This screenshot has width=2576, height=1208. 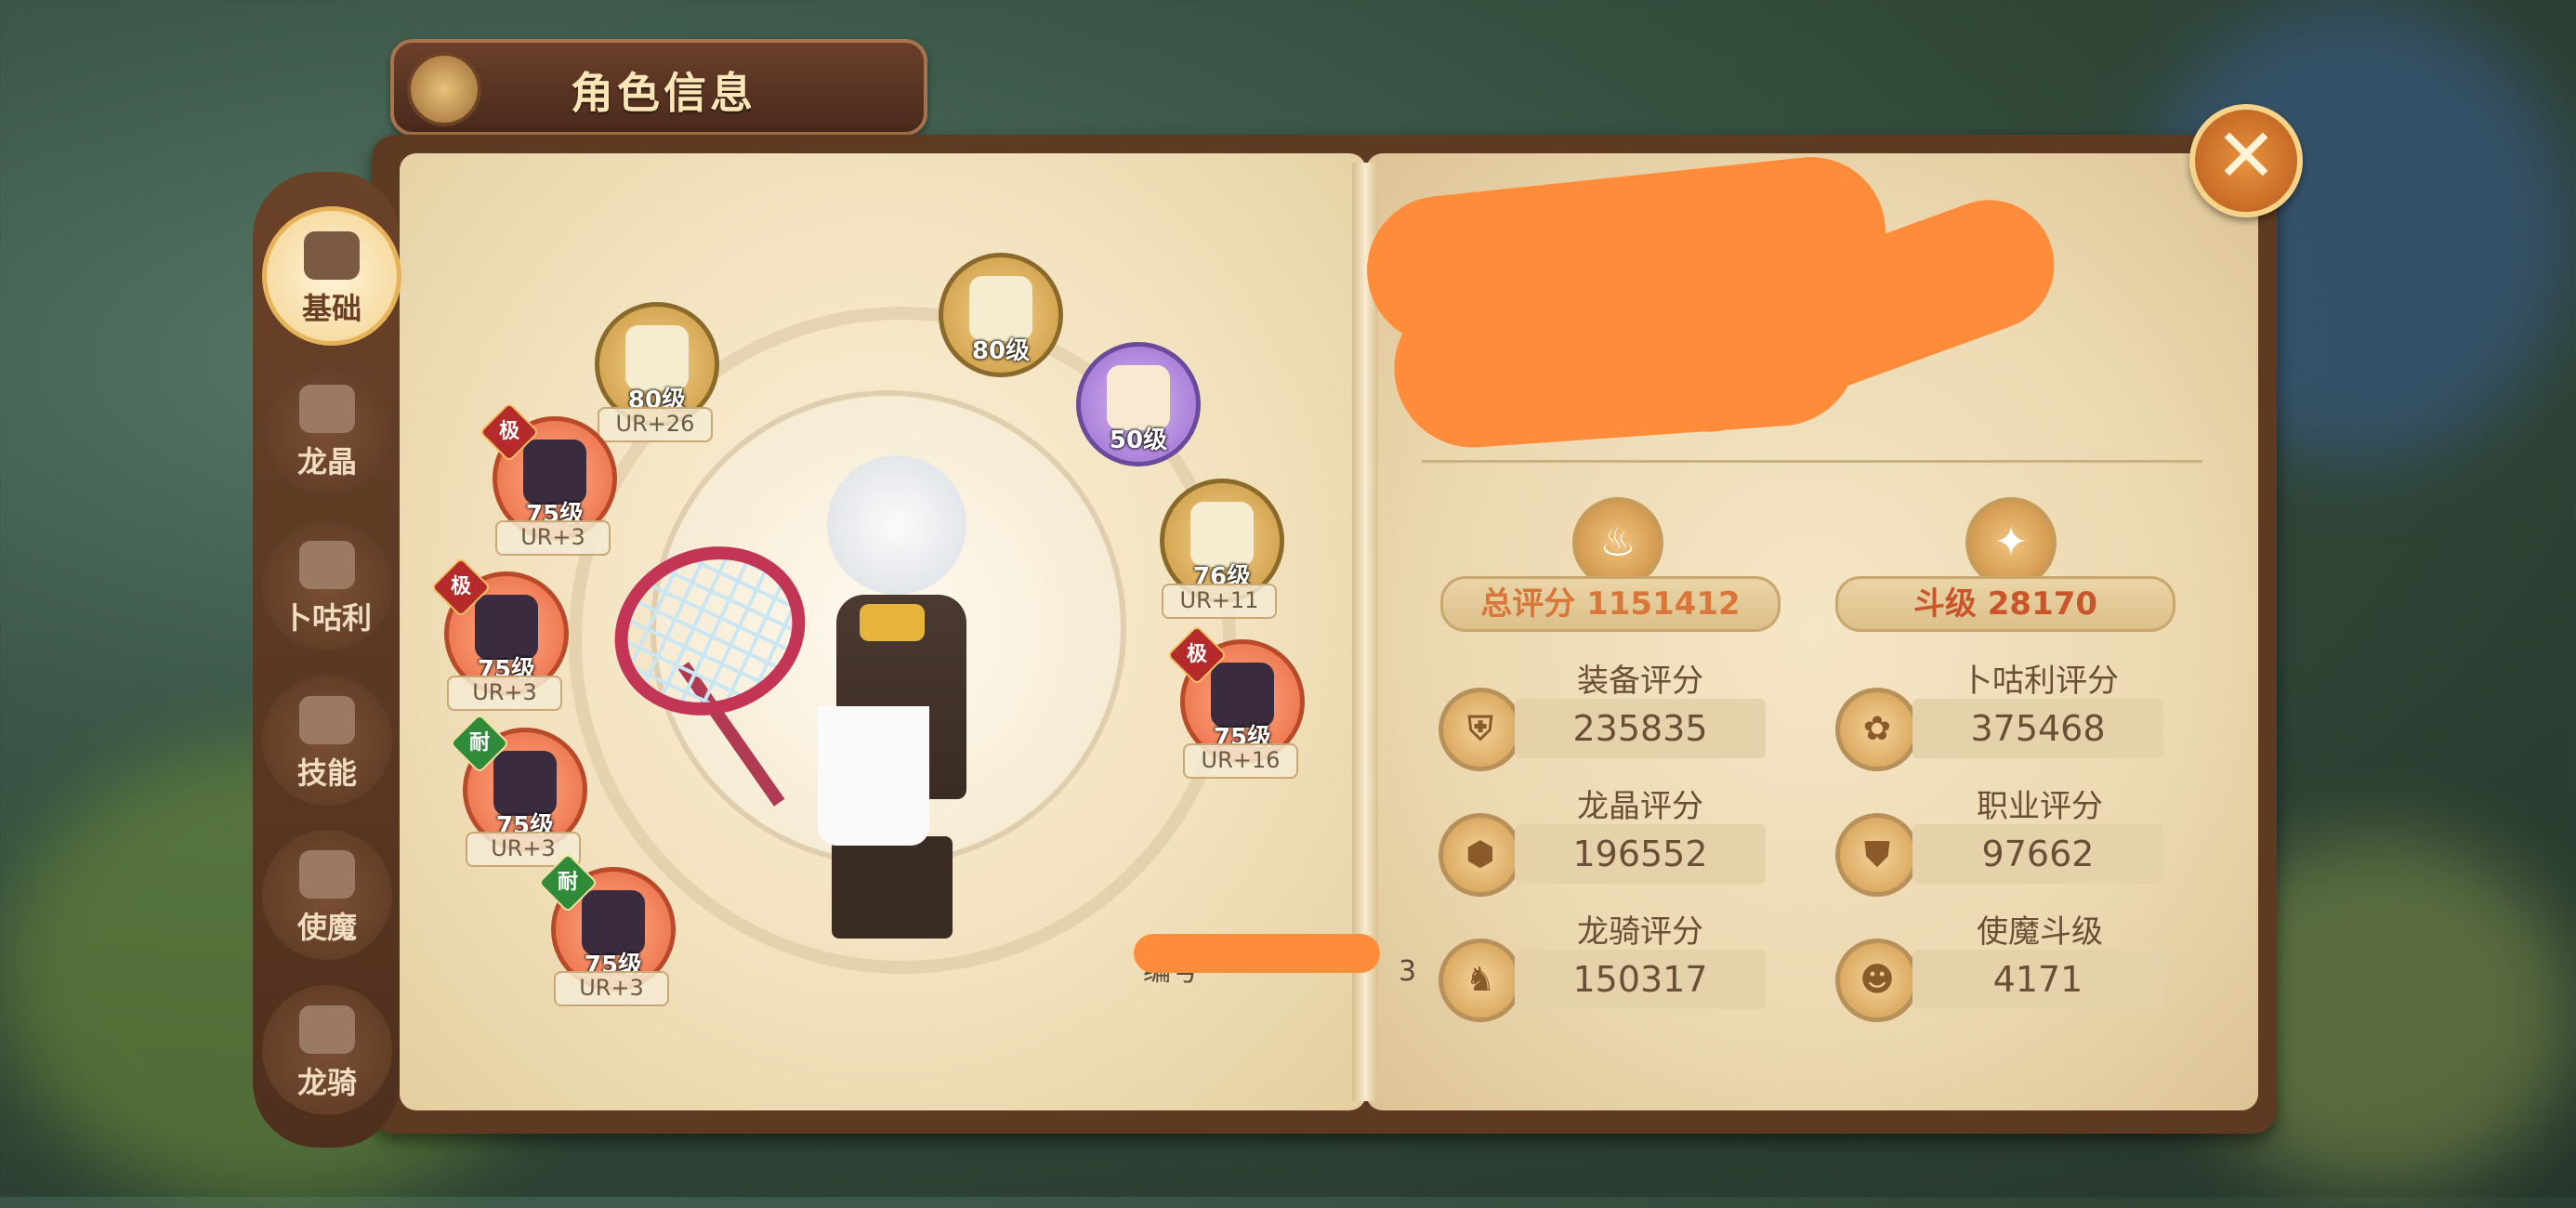 I want to click on familiar-level-label: 使魔斗级, so click(x=2040, y=932).